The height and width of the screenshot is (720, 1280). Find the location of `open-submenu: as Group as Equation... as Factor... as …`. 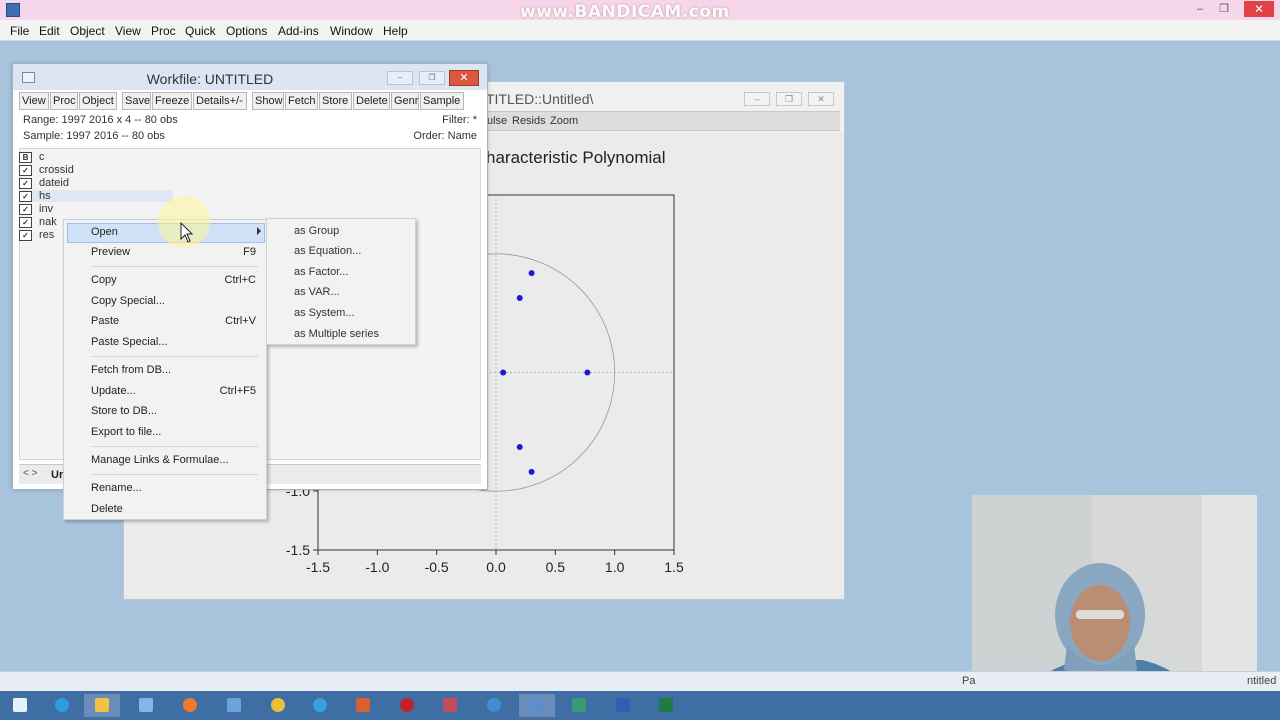

open-submenu: as Group as Equation... as Factor... as … is located at coordinates (341, 281).